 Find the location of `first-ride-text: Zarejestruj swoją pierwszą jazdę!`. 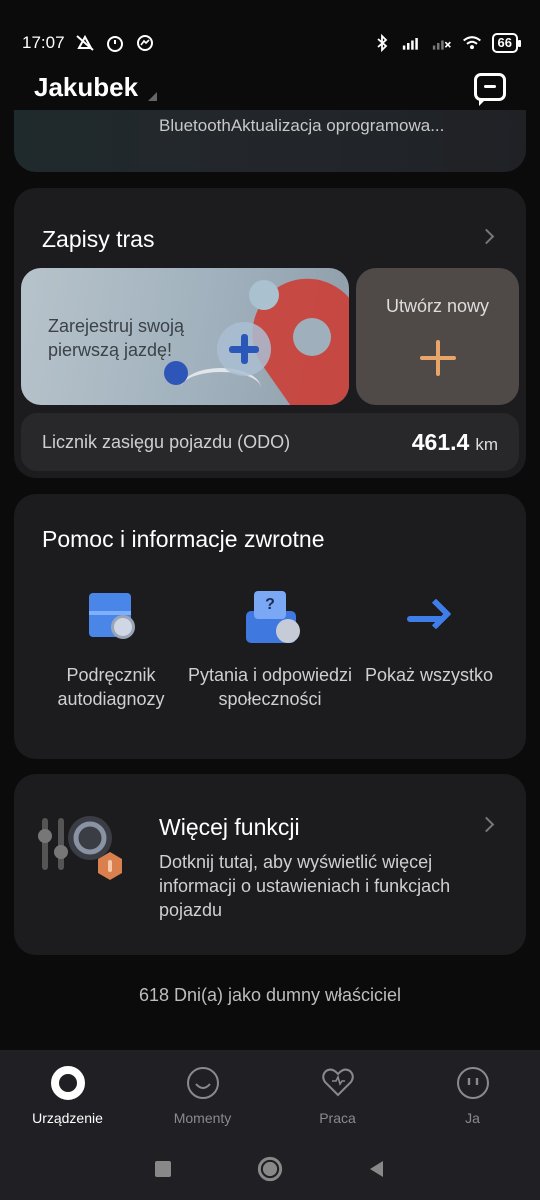

first-ride-text: Zarejestruj swoją pierwszą jazdę! is located at coordinates (116, 338).